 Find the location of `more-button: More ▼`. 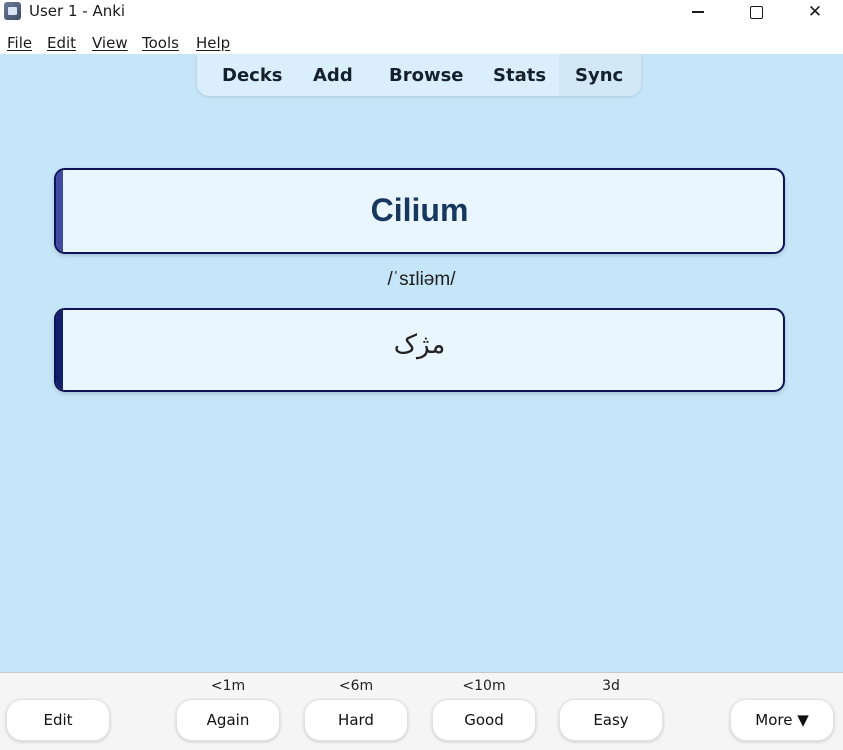

more-button: More ▼ is located at coordinates (782, 720).